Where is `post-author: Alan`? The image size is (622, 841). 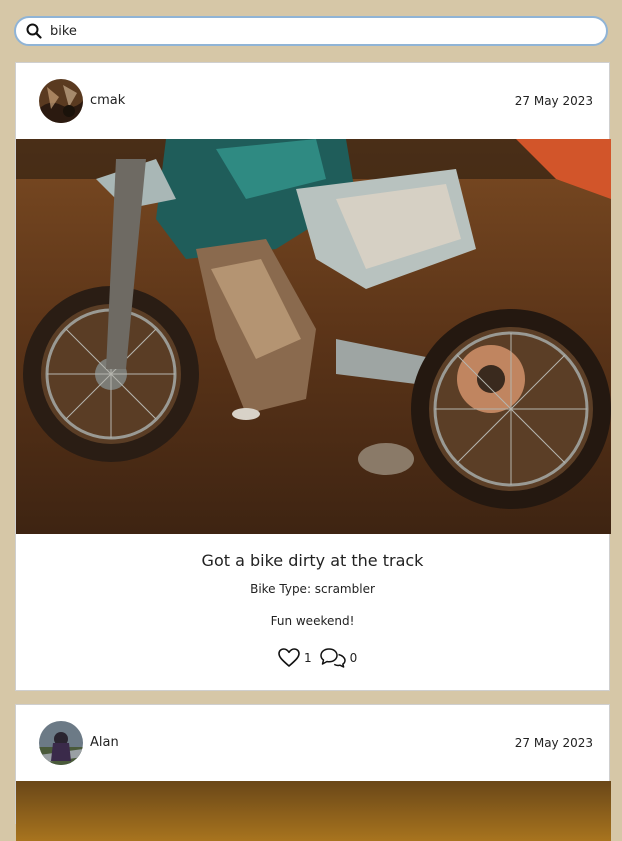 post-author: Alan is located at coordinates (104, 742).